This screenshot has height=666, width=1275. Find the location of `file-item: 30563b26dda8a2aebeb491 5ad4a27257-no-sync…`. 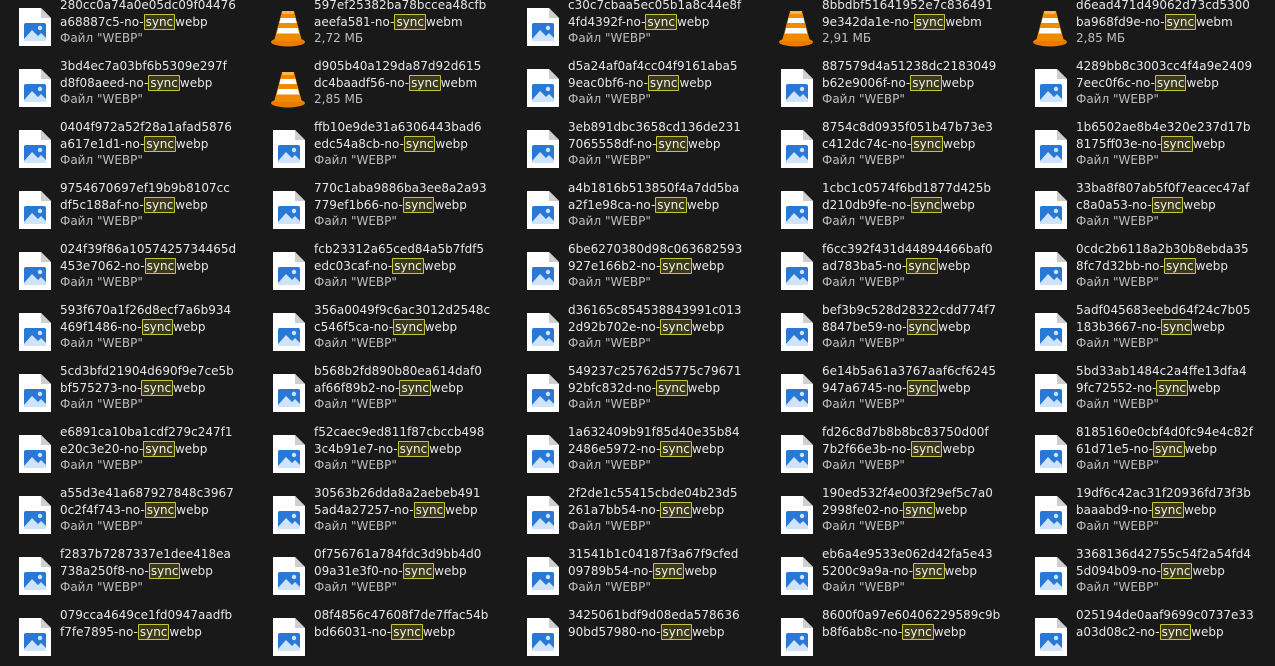

file-item: 30563b26dda8a2aebeb491 5ad4a27257-no-sync… is located at coordinates (381, 513).